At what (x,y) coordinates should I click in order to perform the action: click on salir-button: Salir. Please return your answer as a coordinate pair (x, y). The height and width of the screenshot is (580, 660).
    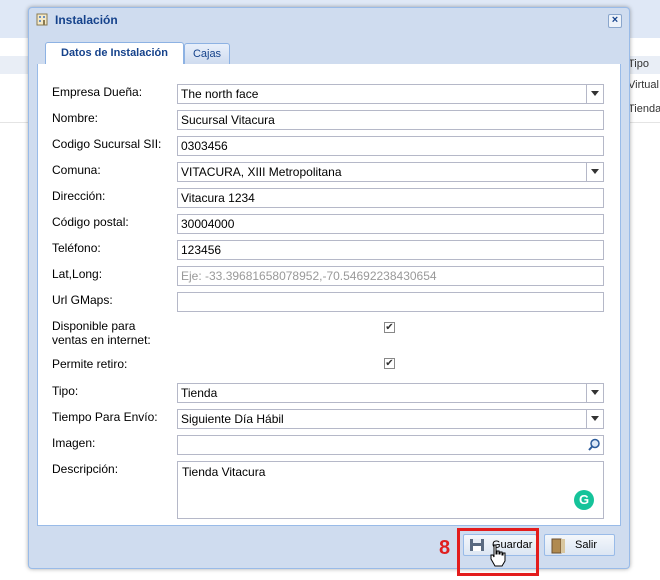
    Looking at the image, I should click on (579, 545).